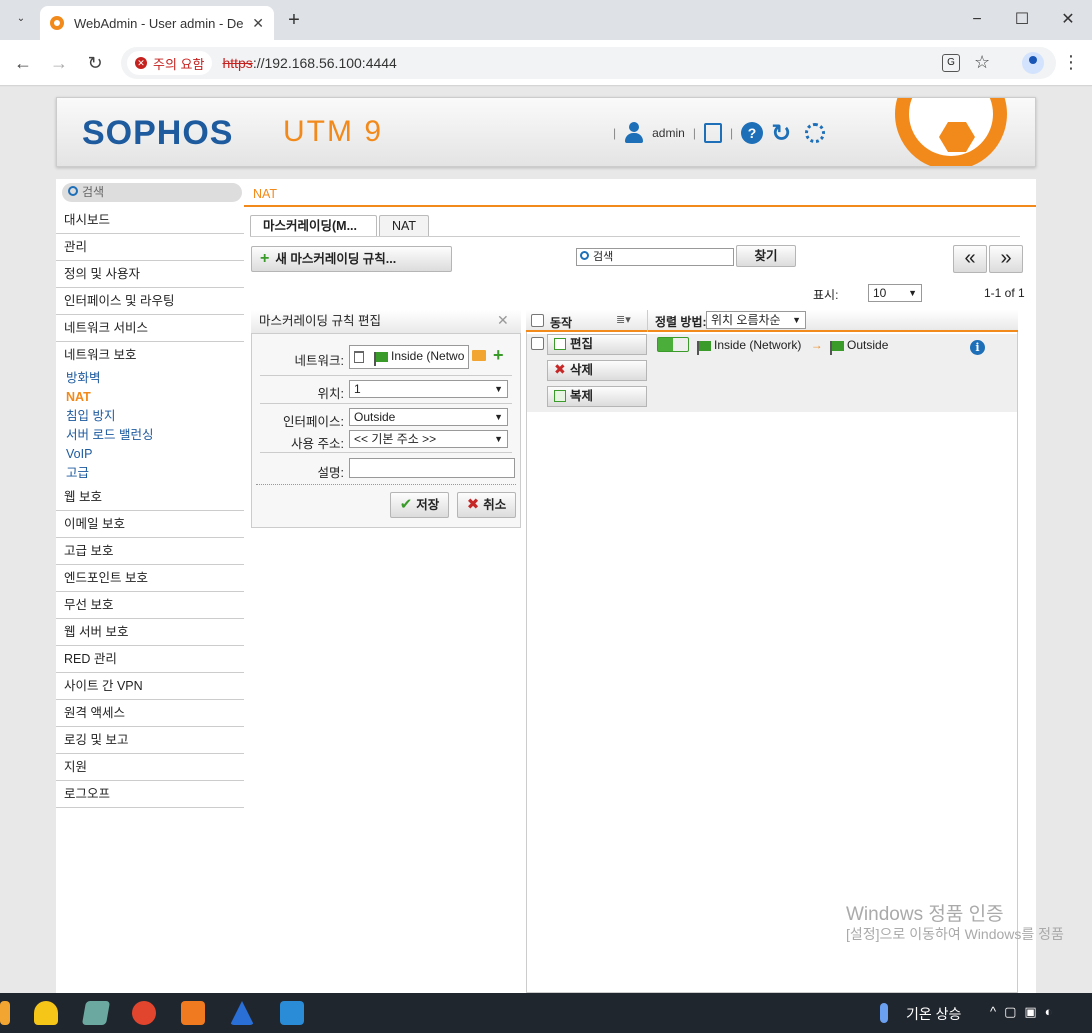 This screenshot has height=1033, width=1092. I want to click on sidebar-item-network-services: 네트워크 서비스, so click(150, 328).